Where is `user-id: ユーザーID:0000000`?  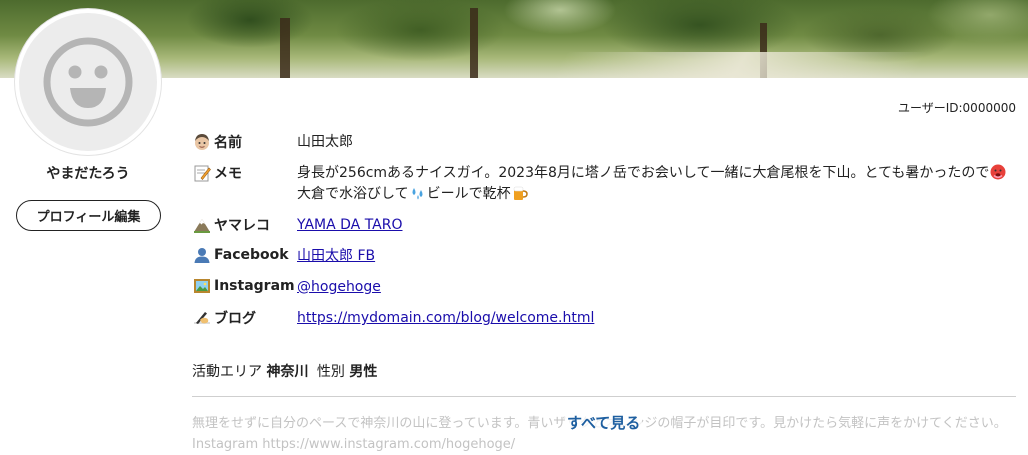 user-id: ユーザーID:0000000 is located at coordinates (956, 108).